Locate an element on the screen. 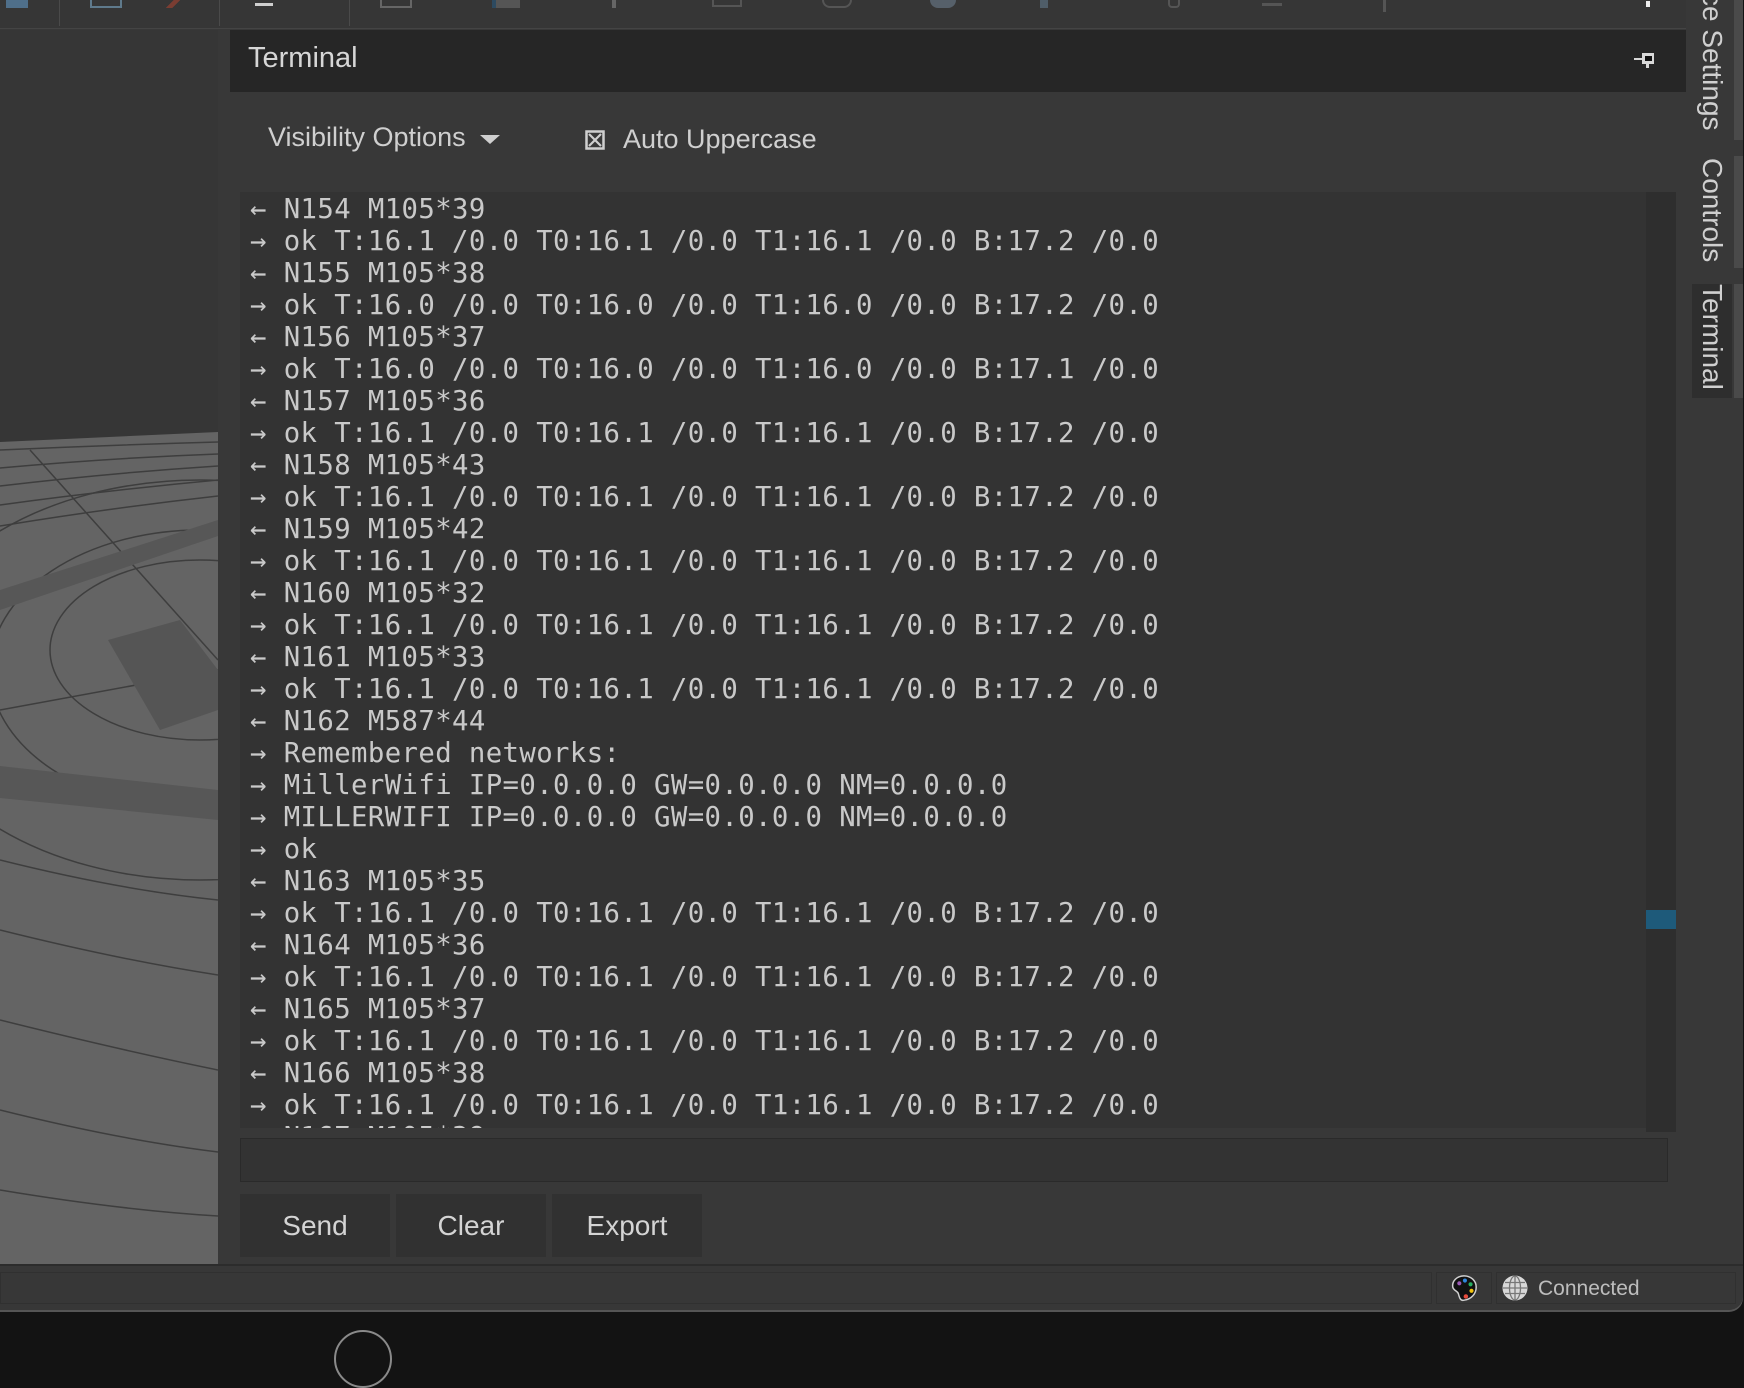  bed-icon is located at coordinates (1174, 4).